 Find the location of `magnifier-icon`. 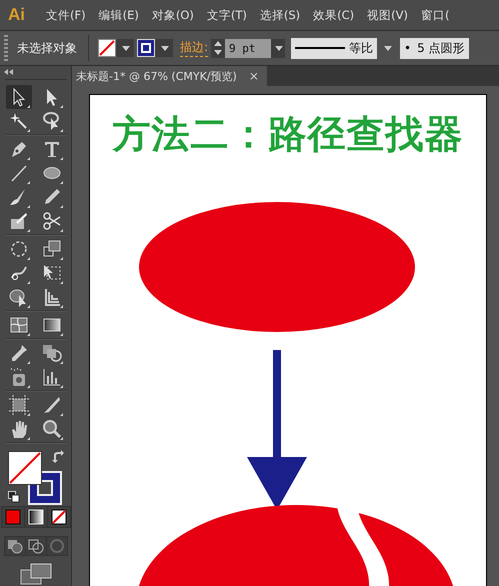

magnifier-icon is located at coordinates (52, 429).